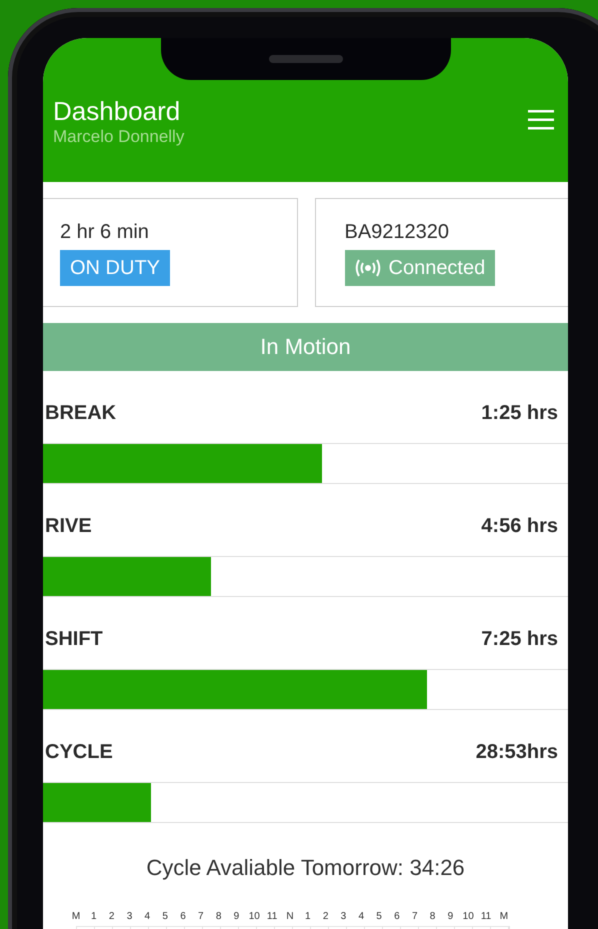 This screenshot has width=598, height=929. I want to click on timer-label: BREAK, so click(80, 413).